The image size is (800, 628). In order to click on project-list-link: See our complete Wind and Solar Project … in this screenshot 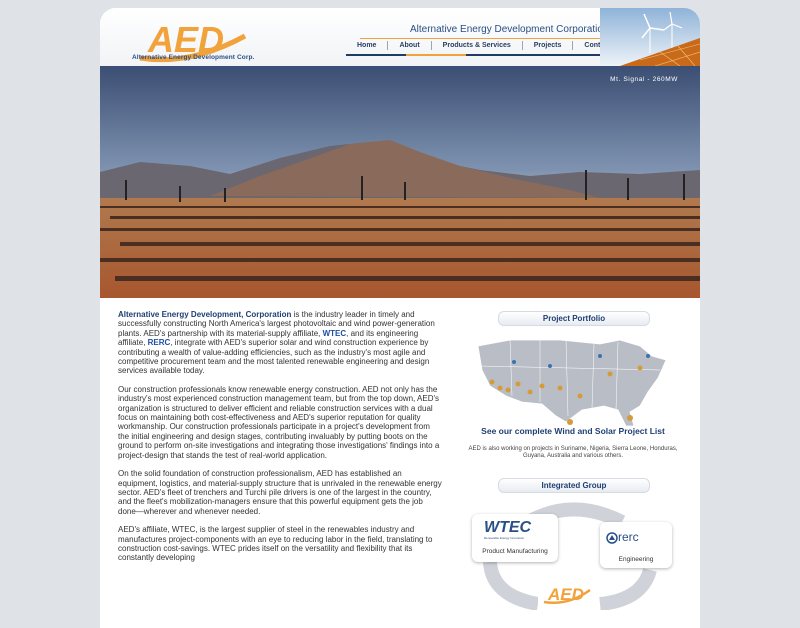, I will do `click(573, 431)`.